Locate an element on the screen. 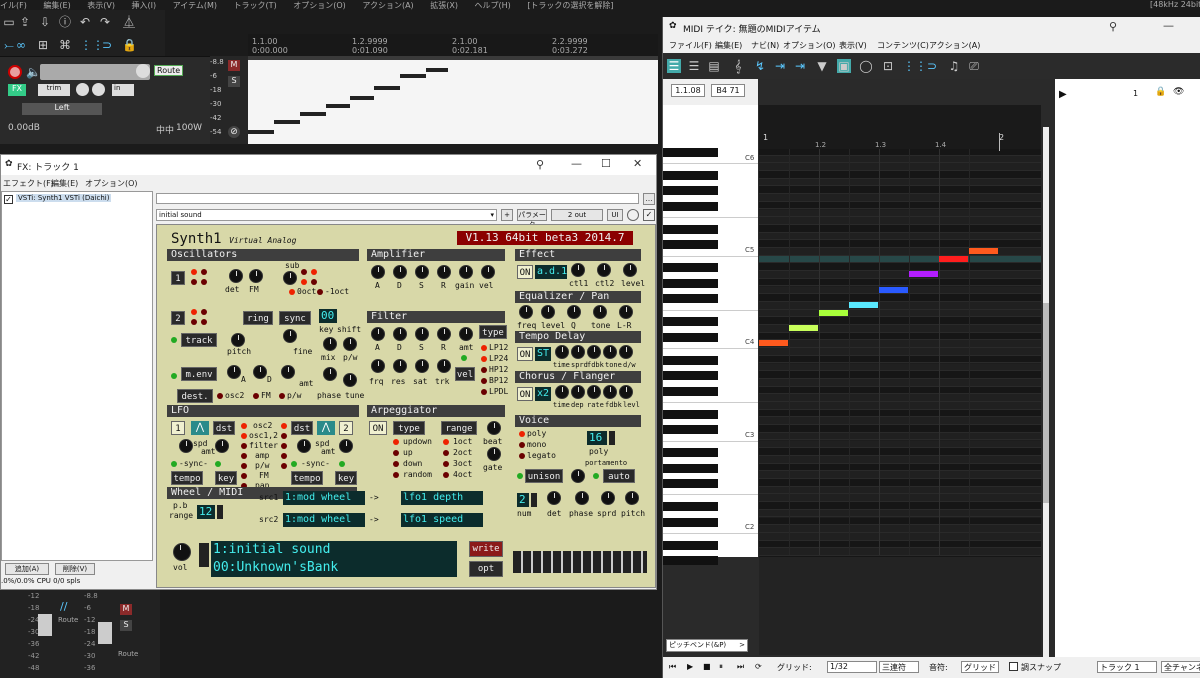 Image resolution: width=1200 pixels, height=678 pixels. track-name-field is located at coordinates (95, 72).